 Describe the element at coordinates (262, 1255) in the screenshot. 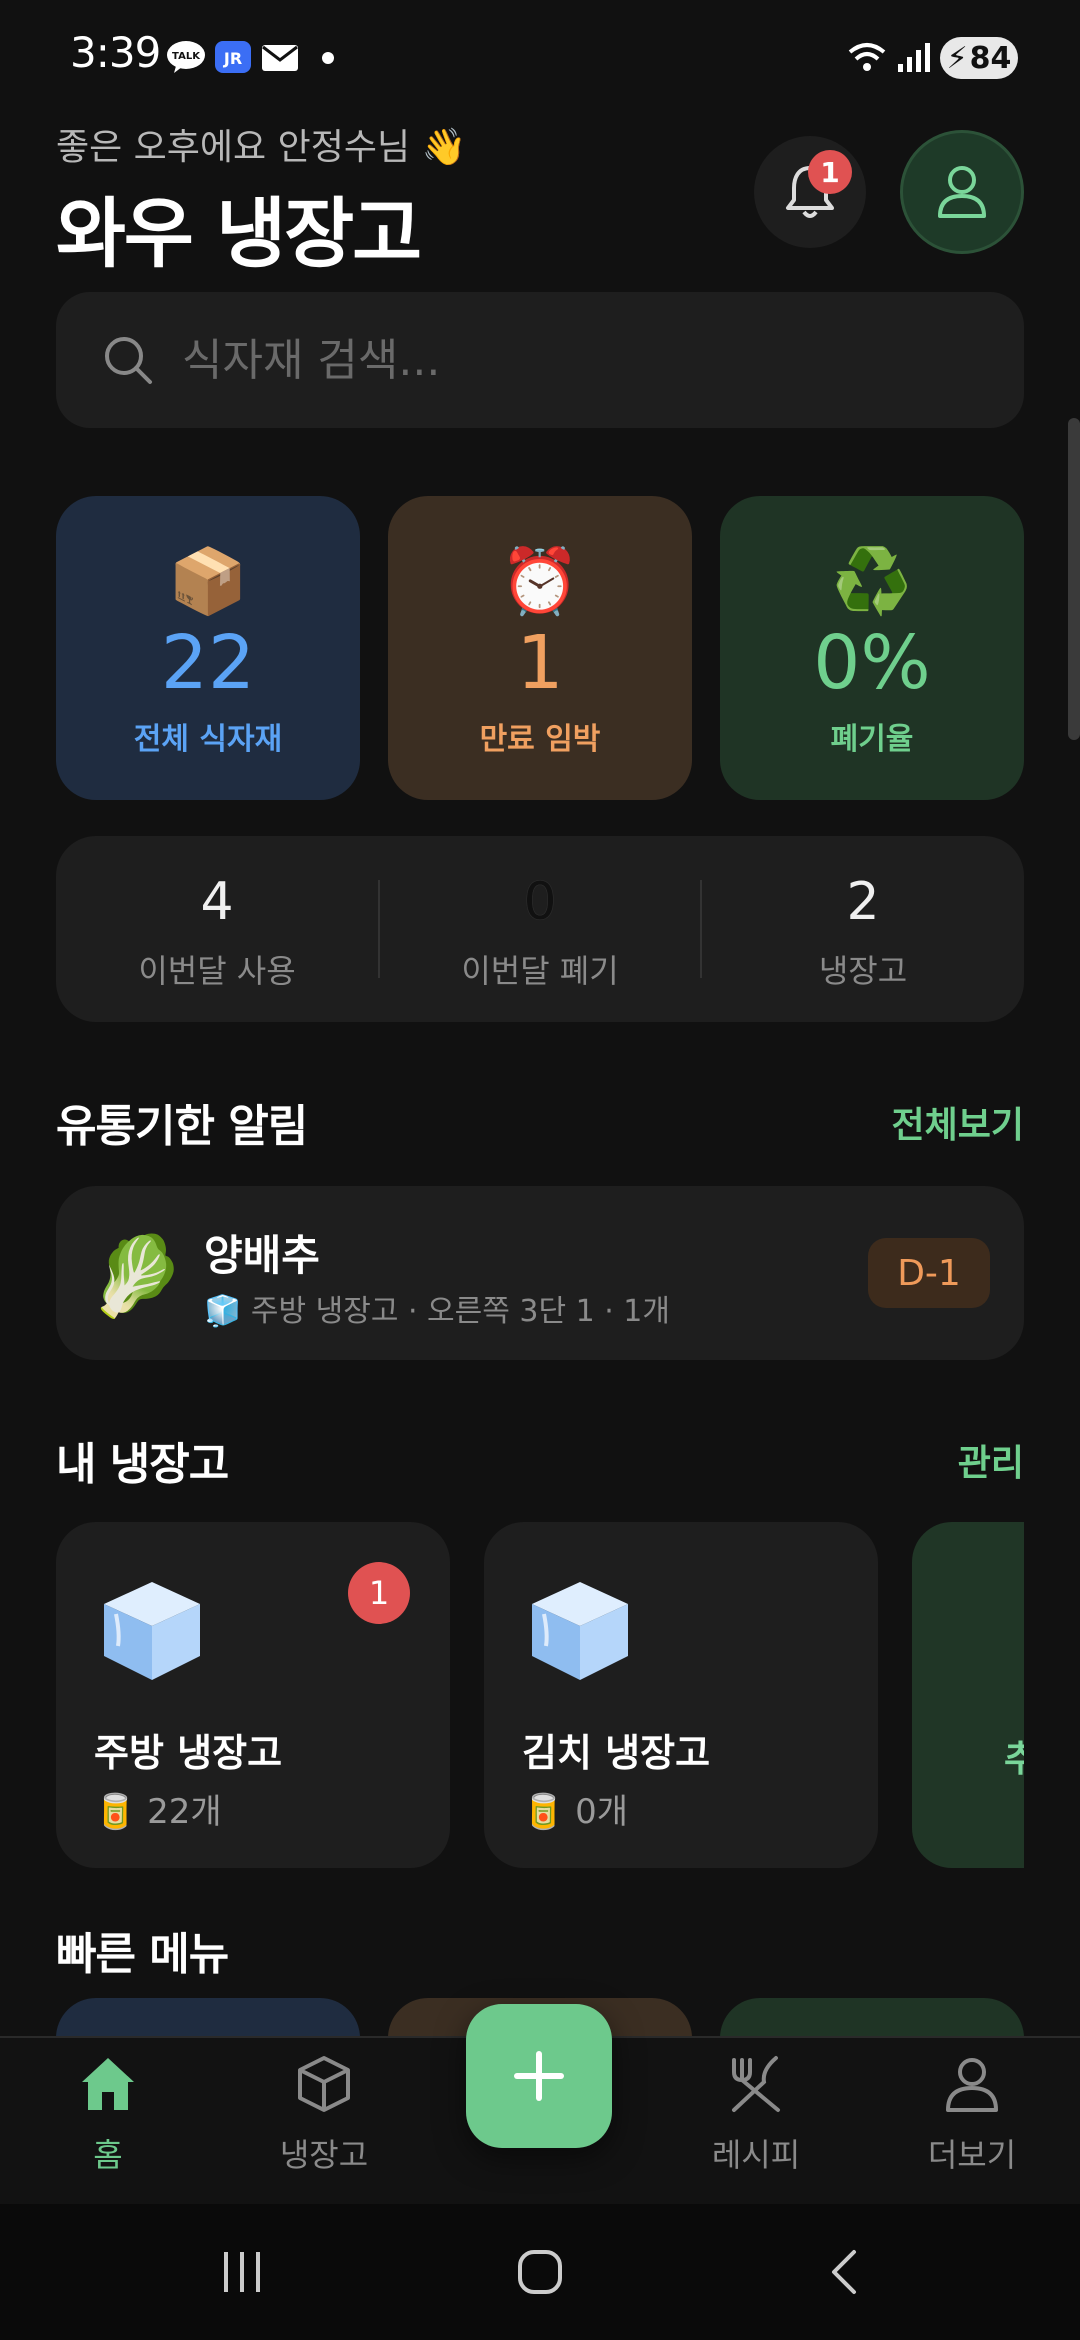

I see `expiry-item-name: 양배추` at that location.